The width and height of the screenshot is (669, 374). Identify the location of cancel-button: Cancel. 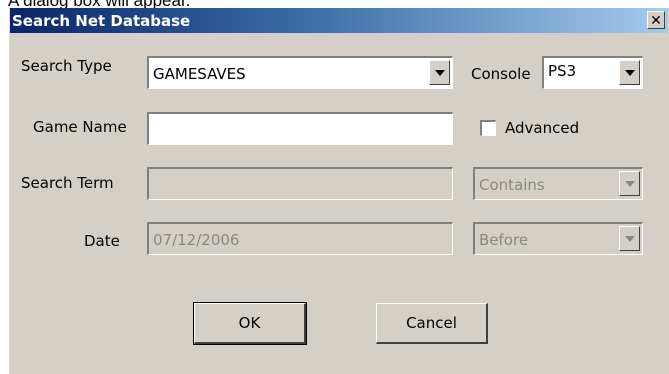
(432, 323).